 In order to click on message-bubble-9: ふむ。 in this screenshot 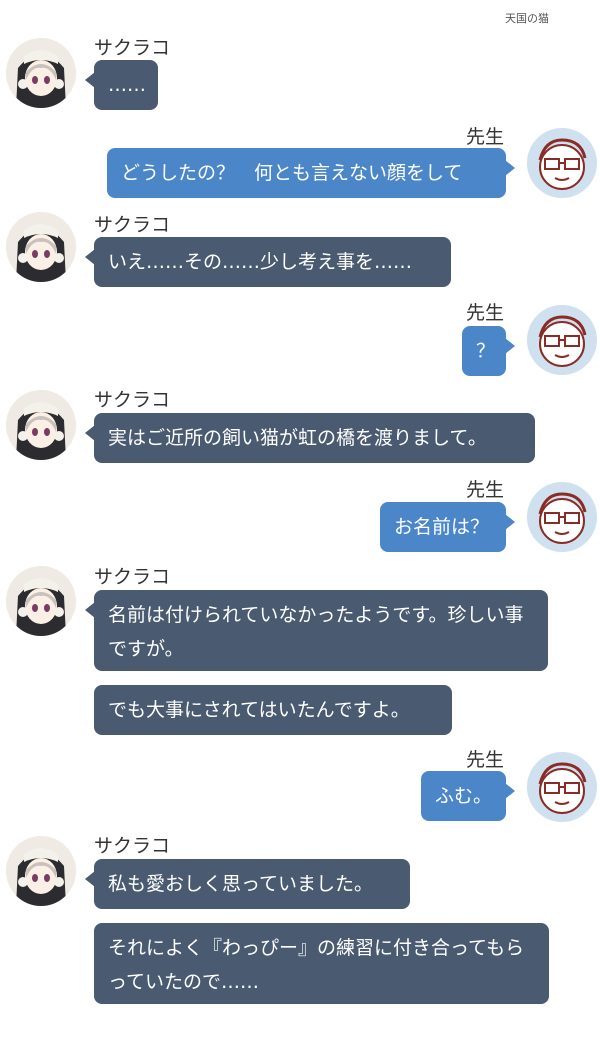, I will do `click(468, 796)`.